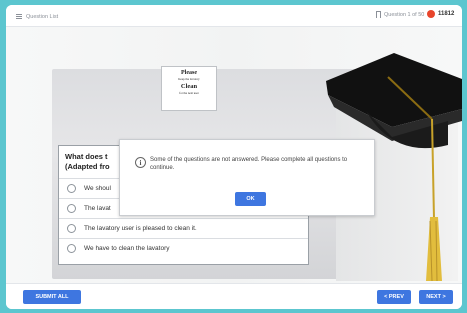 This screenshot has width=467, height=313. Describe the element at coordinates (234, 296) in the screenshot. I see `bottom-bar: SUBMIT ALL < PREV NEXT >` at that location.